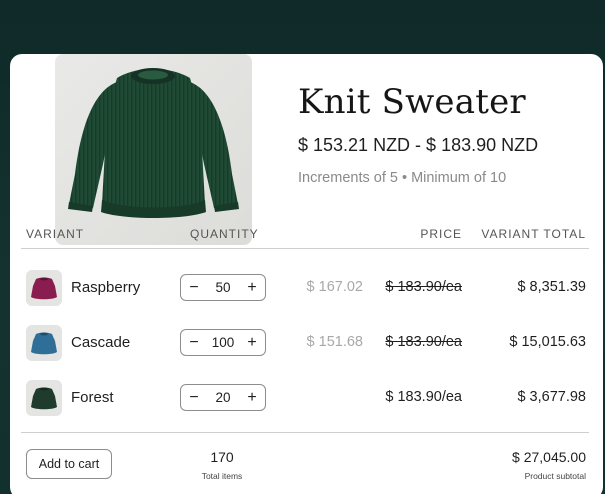  Describe the element at coordinates (423, 397) in the screenshot. I see `unit-price: $ 183.90/ea` at that location.